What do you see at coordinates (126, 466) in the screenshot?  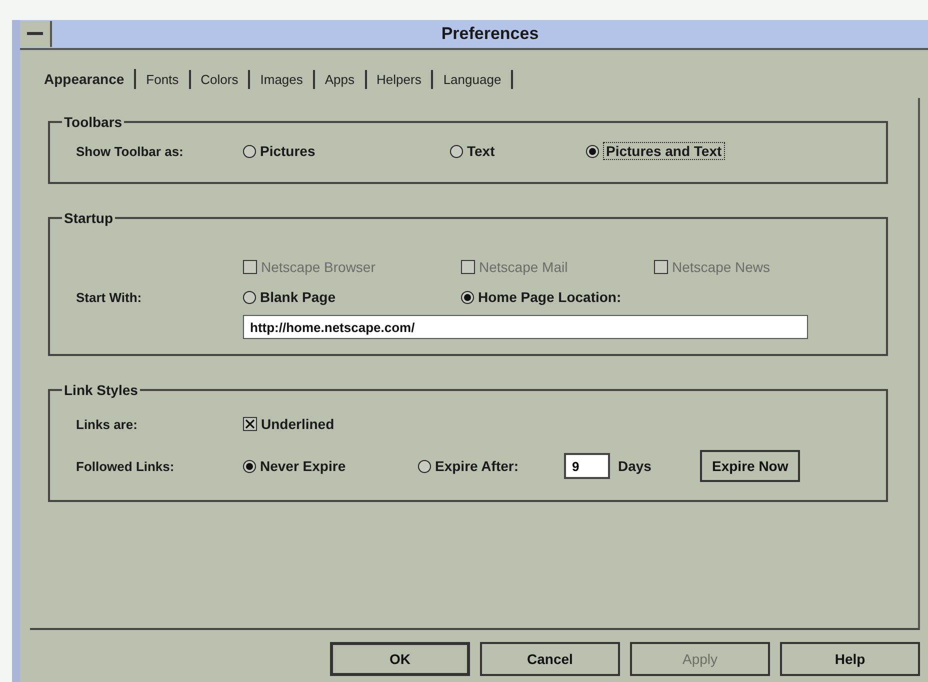 I see `field-label: Followed Links:` at bounding box center [126, 466].